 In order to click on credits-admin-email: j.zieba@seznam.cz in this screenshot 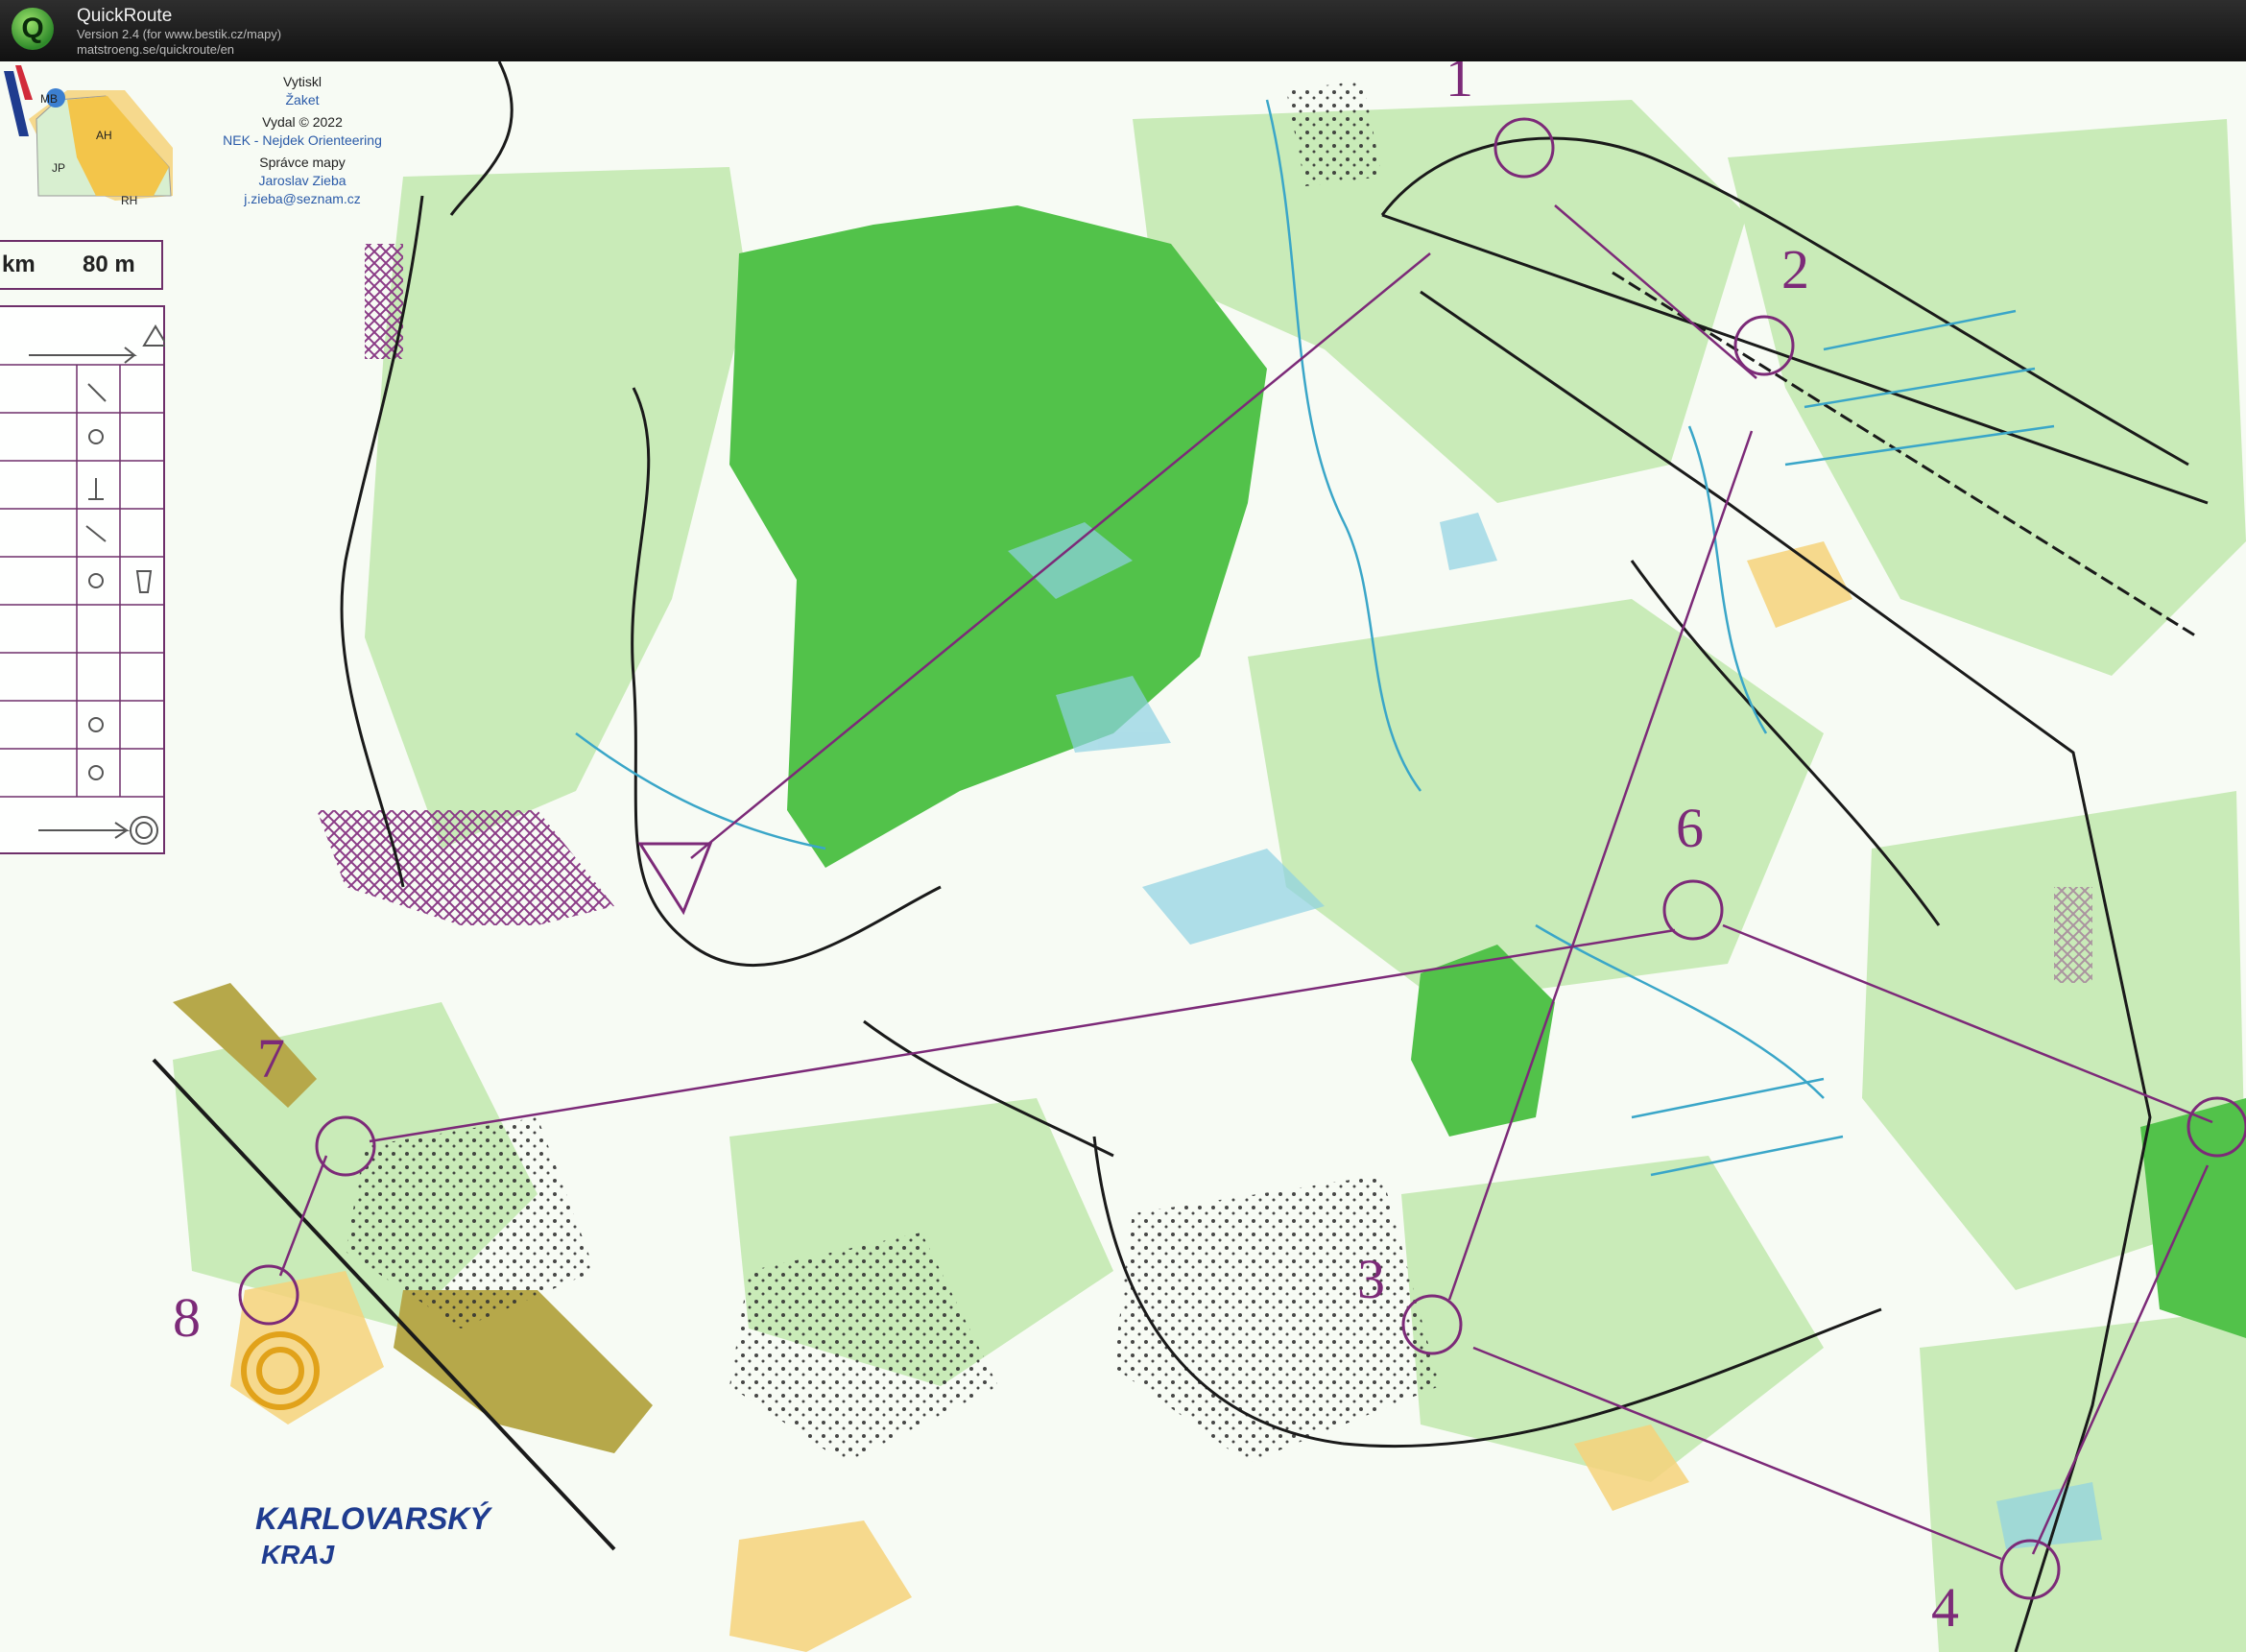, I will do `click(302, 198)`.